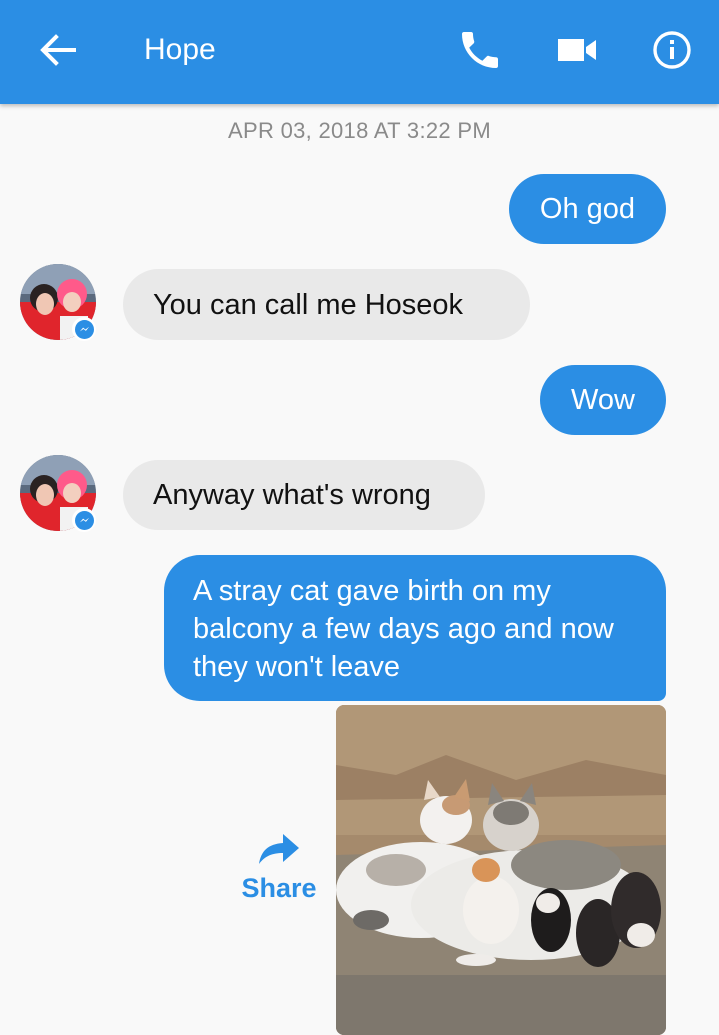 Image resolution: width=719 pixels, height=1035 pixels. What do you see at coordinates (304, 495) in the screenshot?
I see `incoming-message: Anyway what's wrong` at bounding box center [304, 495].